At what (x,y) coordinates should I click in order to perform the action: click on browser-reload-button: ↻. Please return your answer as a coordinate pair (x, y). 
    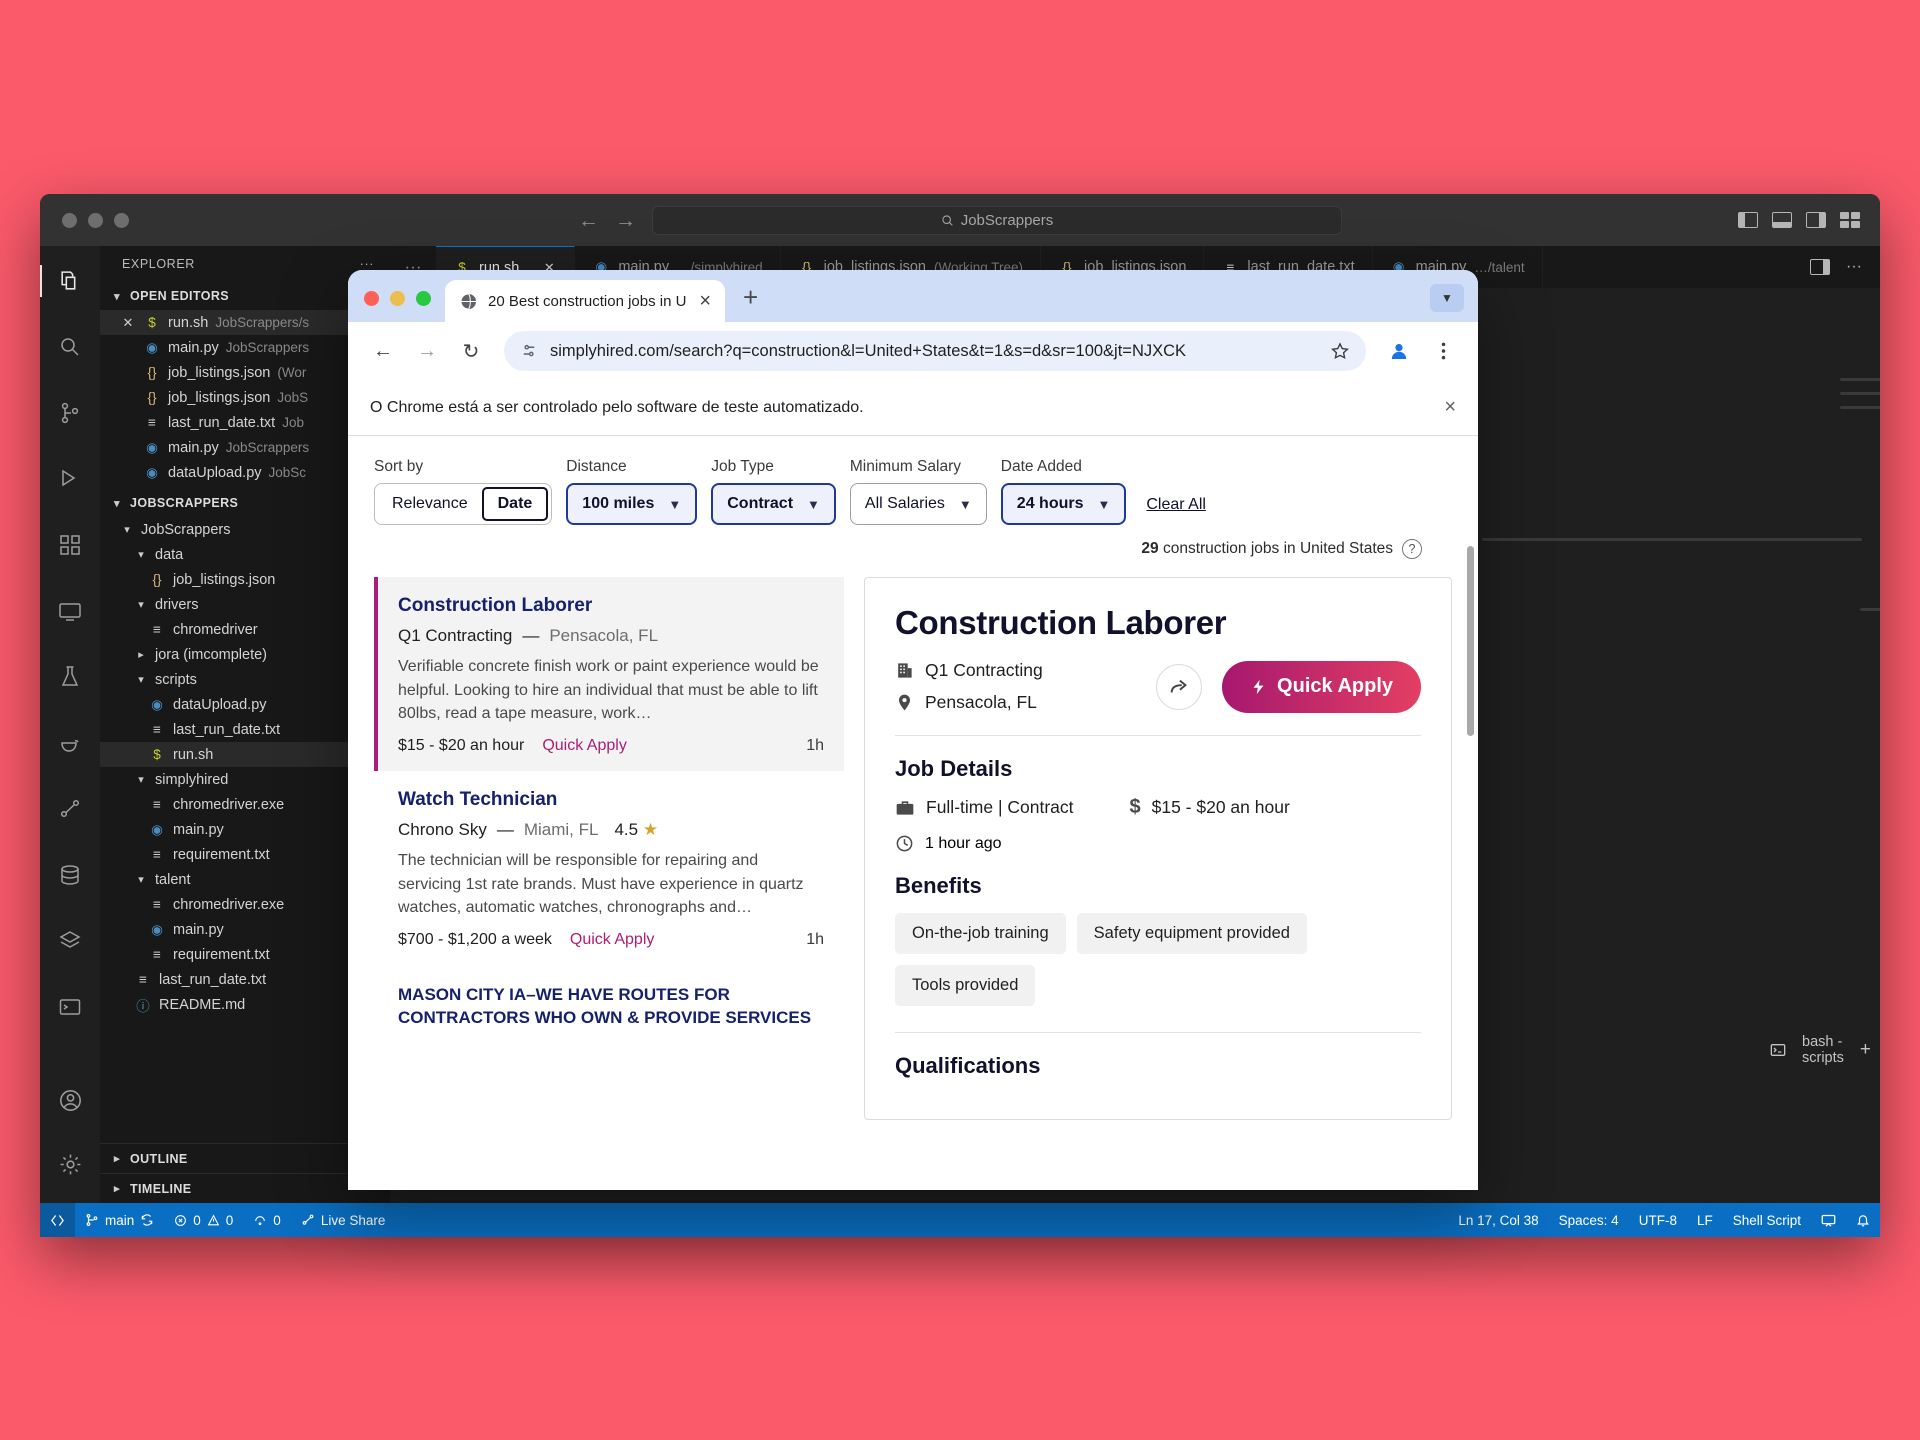
    Looking at the image, I should click on (471, 351).